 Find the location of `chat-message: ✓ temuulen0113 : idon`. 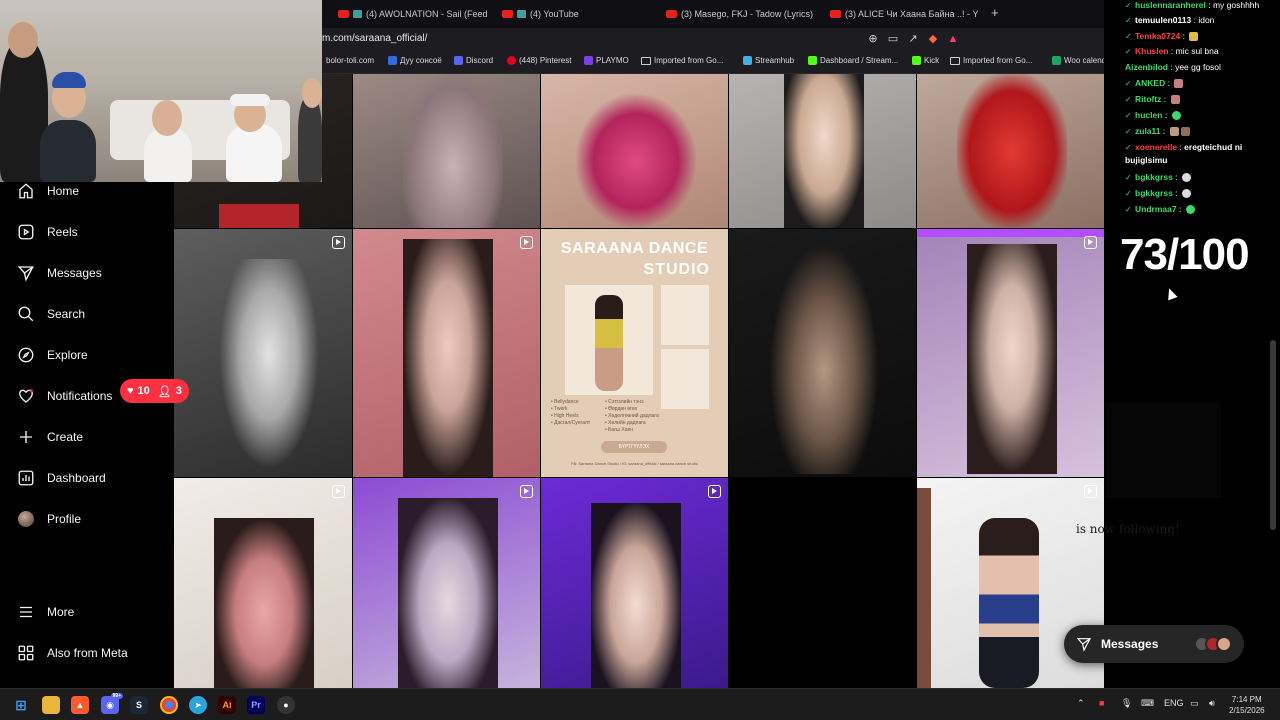

chat-message: ✓ temuulen0113 : idon is located at coordinates (1170, 20).